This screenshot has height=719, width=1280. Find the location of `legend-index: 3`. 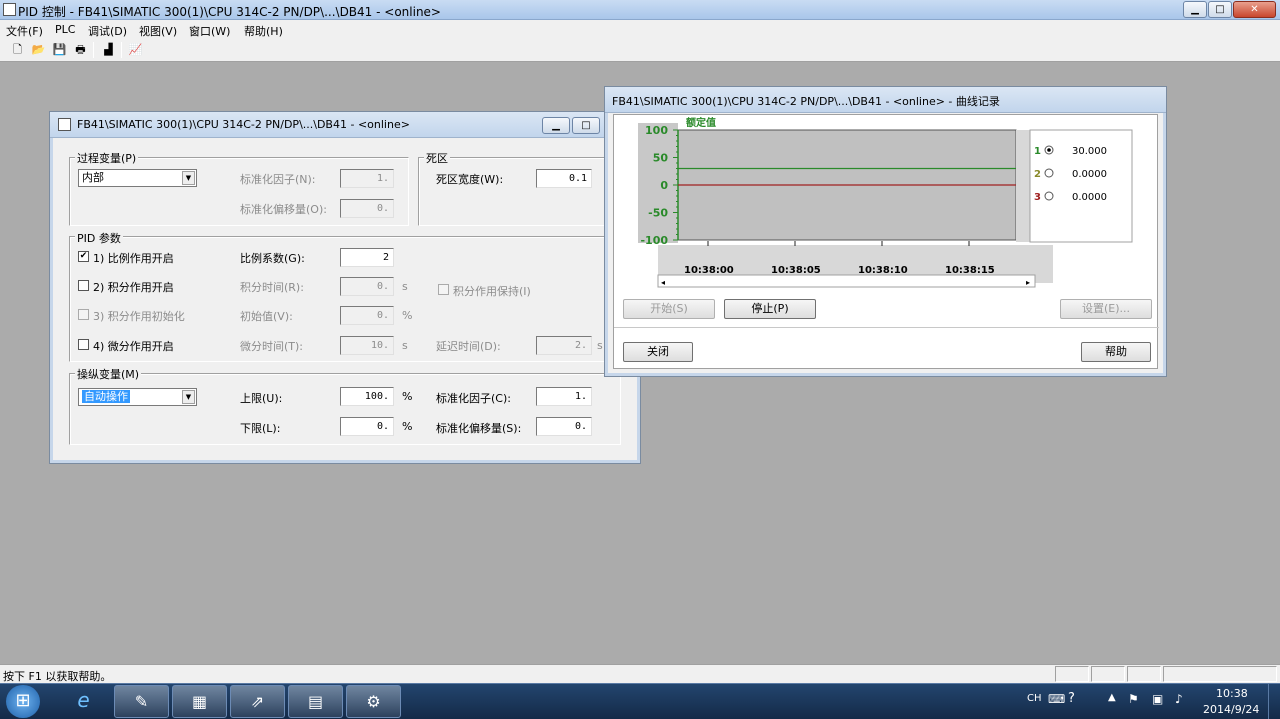

legend-index: 3 is located at coordinates (1037, 197).